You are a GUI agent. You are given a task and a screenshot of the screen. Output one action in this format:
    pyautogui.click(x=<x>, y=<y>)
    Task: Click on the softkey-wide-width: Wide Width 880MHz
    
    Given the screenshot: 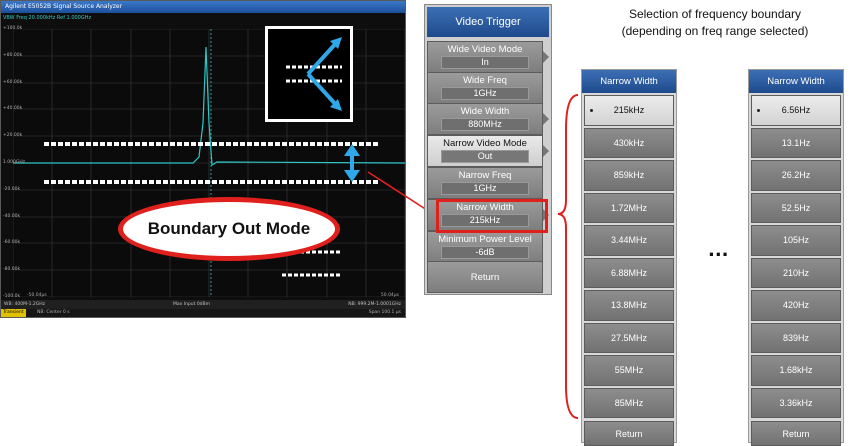 What is the action you would take?
    pyautogui.click(x=488, y=119)
    